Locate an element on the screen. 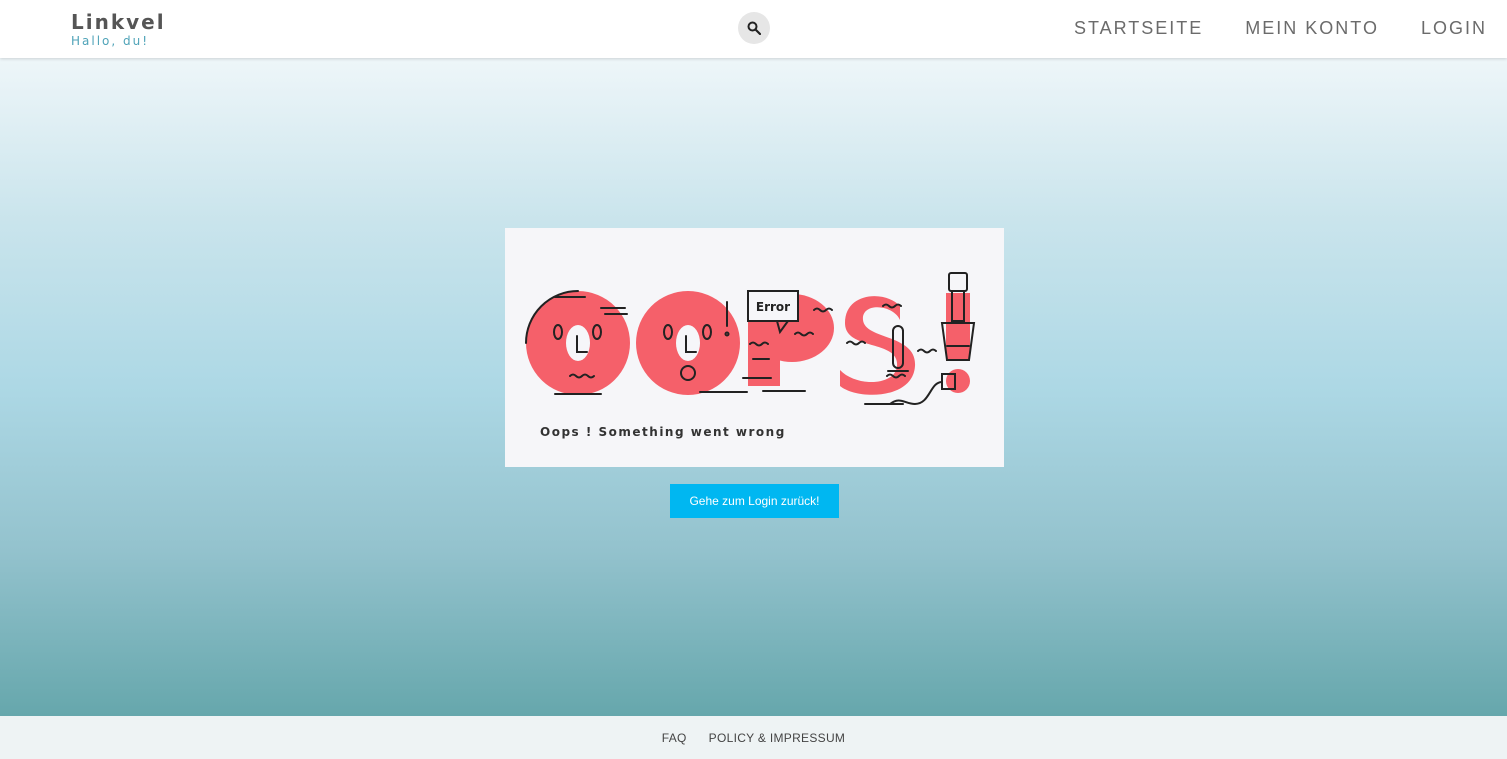 The width and height of the screenshot is (1507, 759). nav-login: LOGIN is located at coordinates (1454, 28).